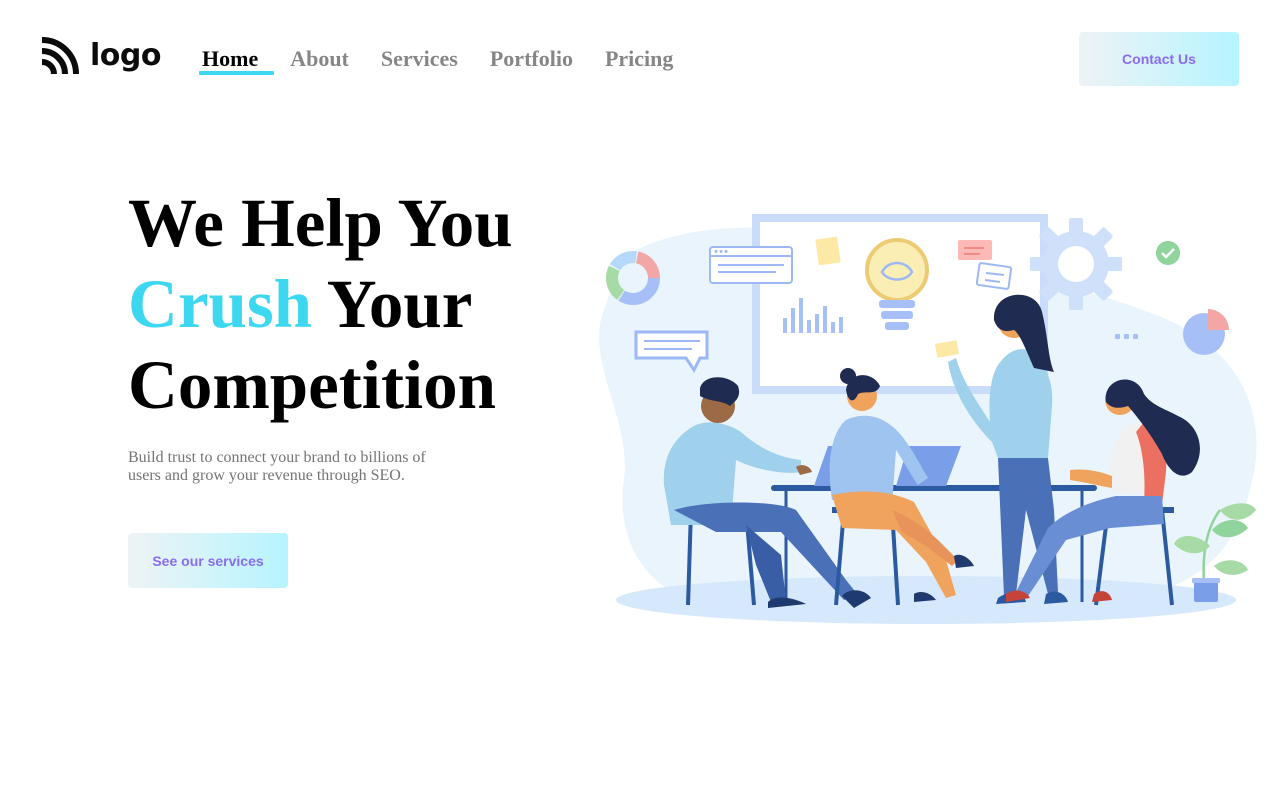 Image resolution: width=1280 pixels, height=800 pixels. What do you see at coordinates (751, 265) in the screenshot?
I see `browser-window-icon` at bounding box center [751, 265].